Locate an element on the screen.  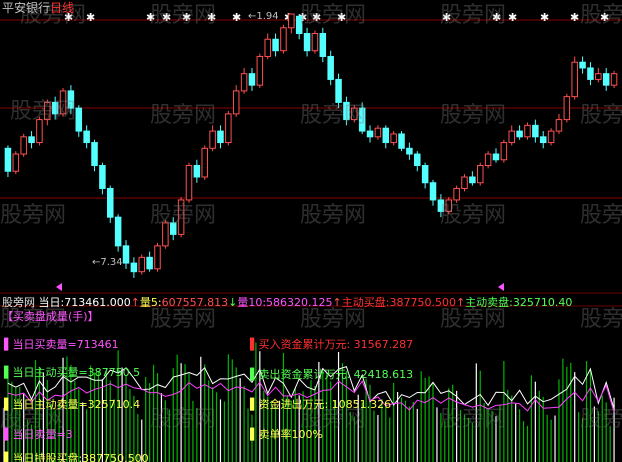
active-buy-label: 主动买盘: is located at coordinates (365, 302).